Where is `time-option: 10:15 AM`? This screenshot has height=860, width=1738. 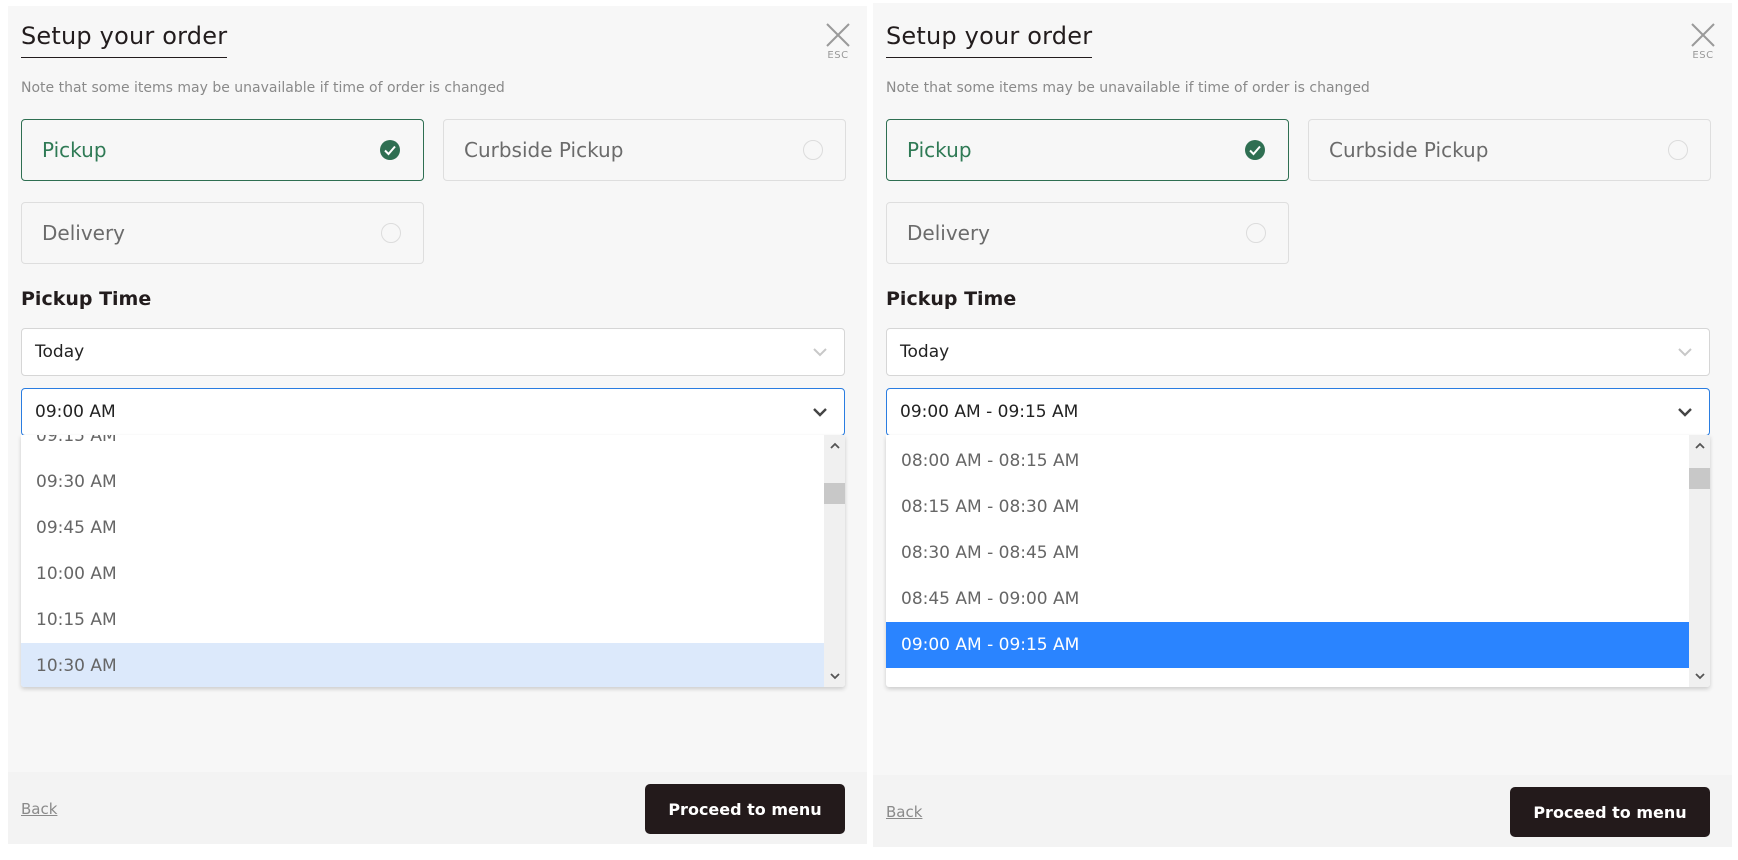
time-option: 10:15 AM is located at coordinates (422, 620).